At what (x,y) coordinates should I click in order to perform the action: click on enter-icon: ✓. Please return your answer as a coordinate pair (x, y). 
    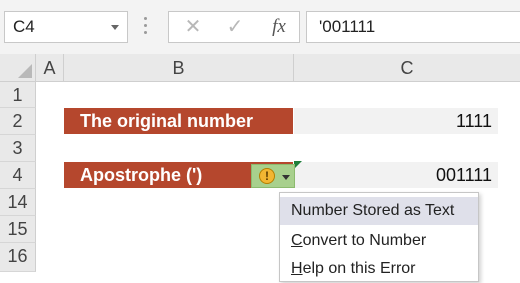
    Looking at the image, I should click on (235, 27).